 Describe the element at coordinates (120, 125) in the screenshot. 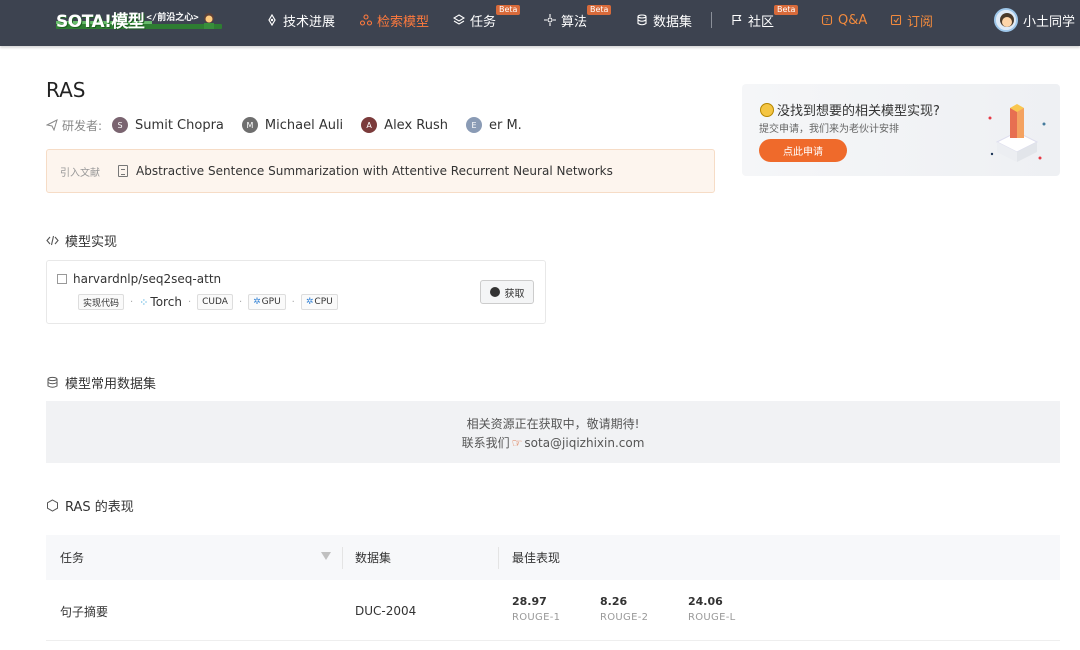

I see `author-avatar: S` at that location.